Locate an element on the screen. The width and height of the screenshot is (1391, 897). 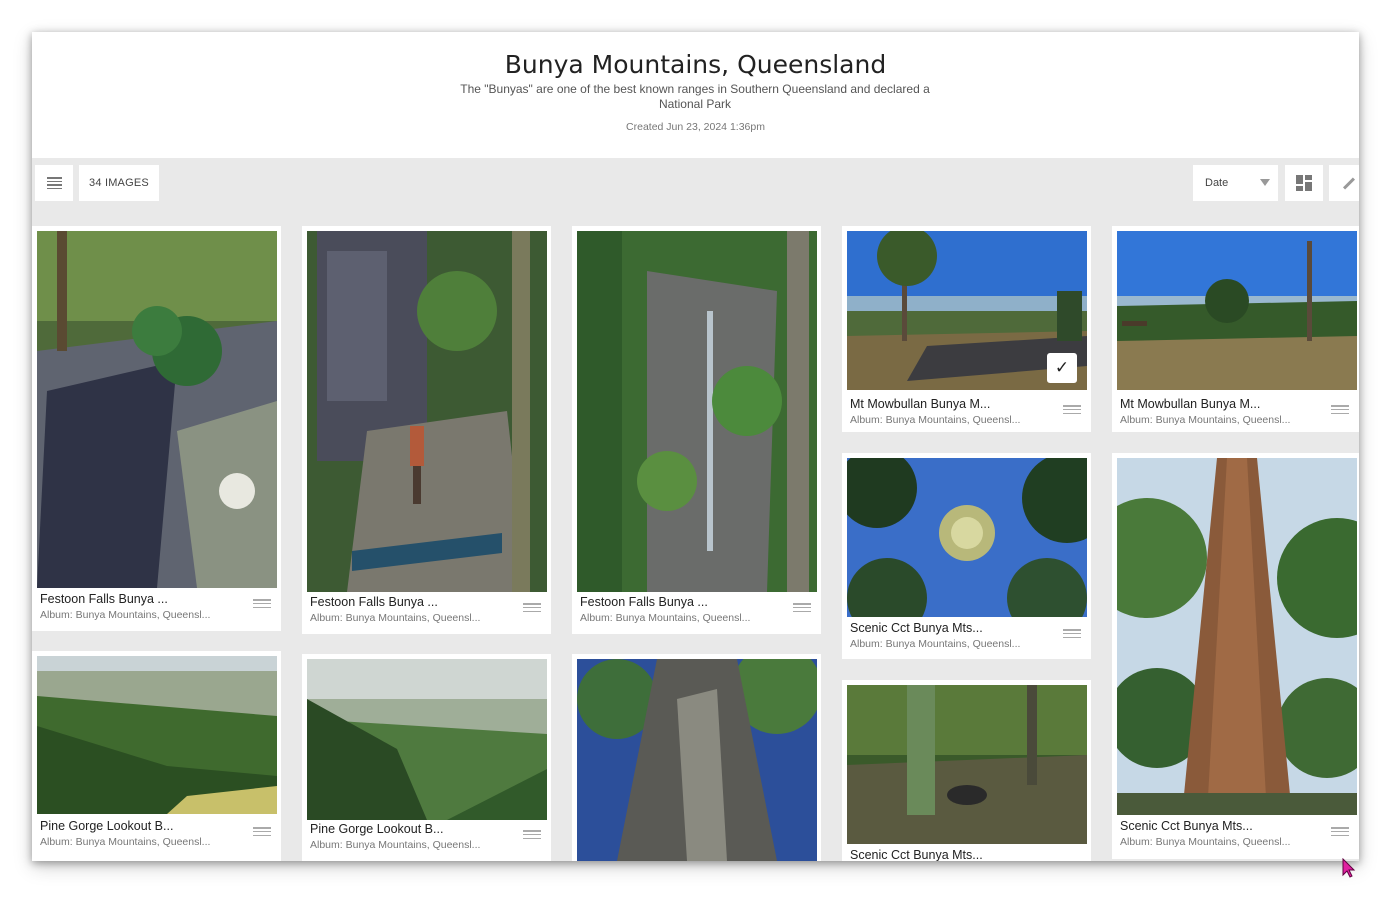
sort-dropdown: Date is located at coordinates (1235, 183).